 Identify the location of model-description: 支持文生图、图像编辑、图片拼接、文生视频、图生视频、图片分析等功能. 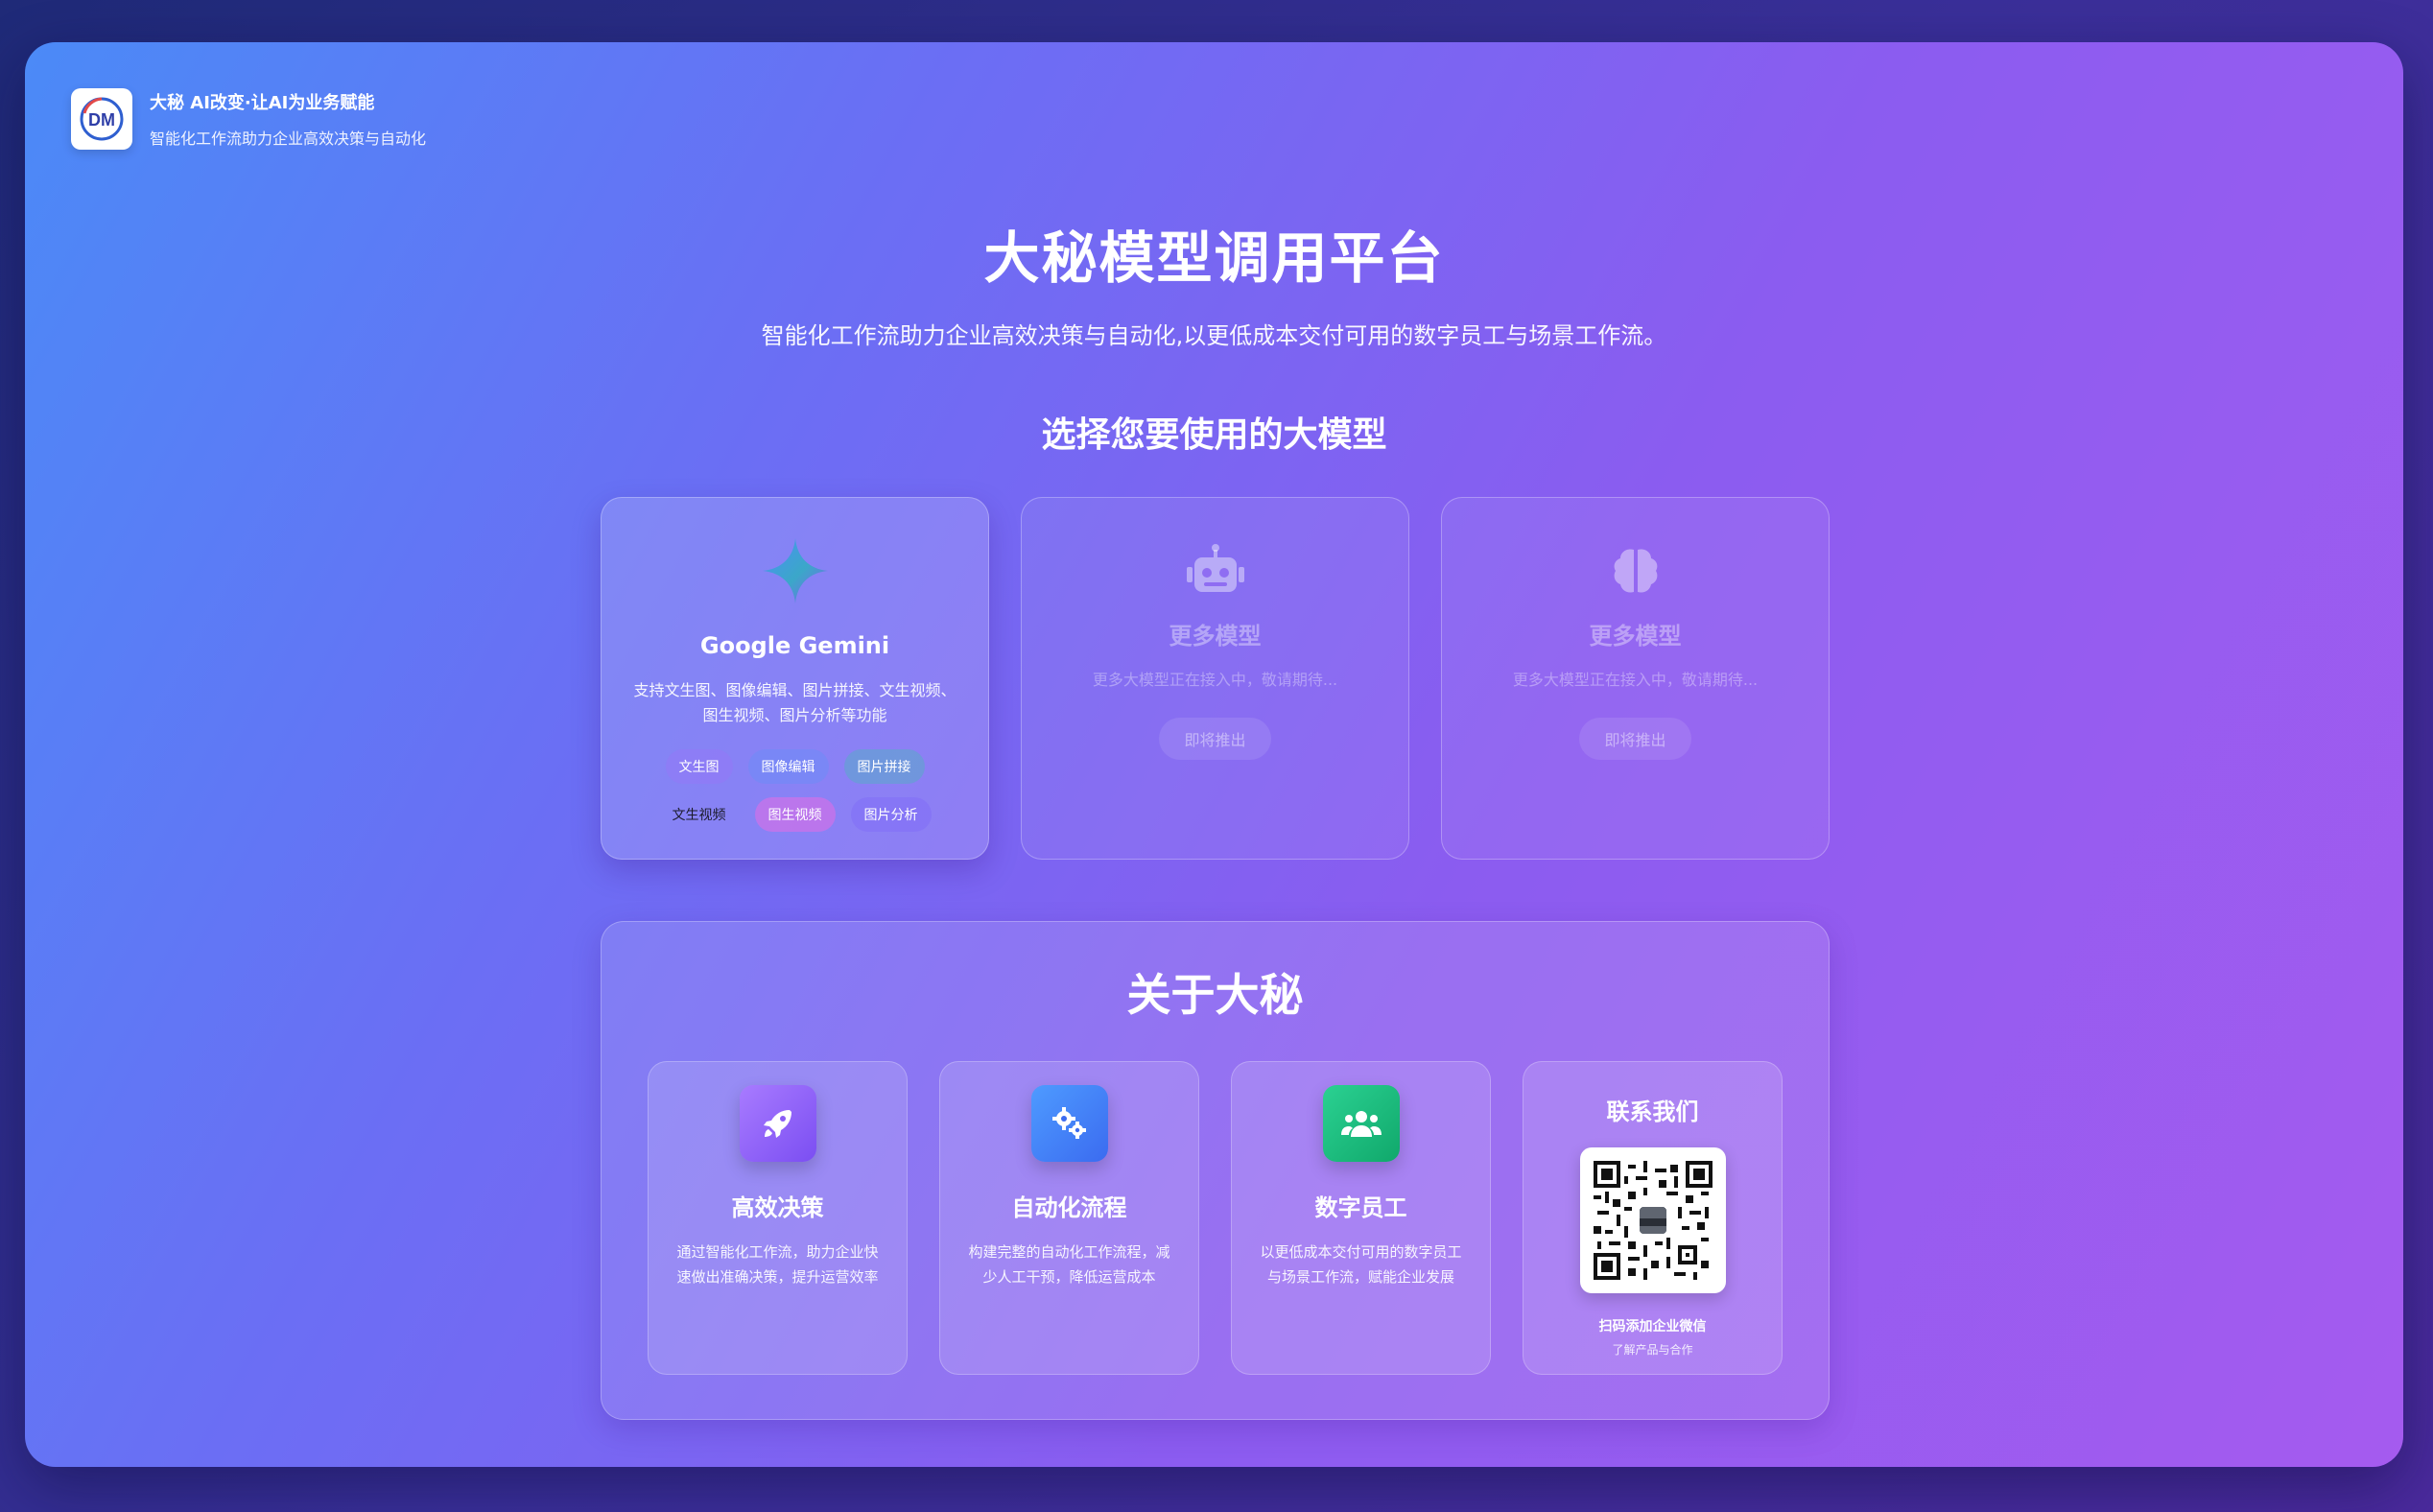
(795, 702).